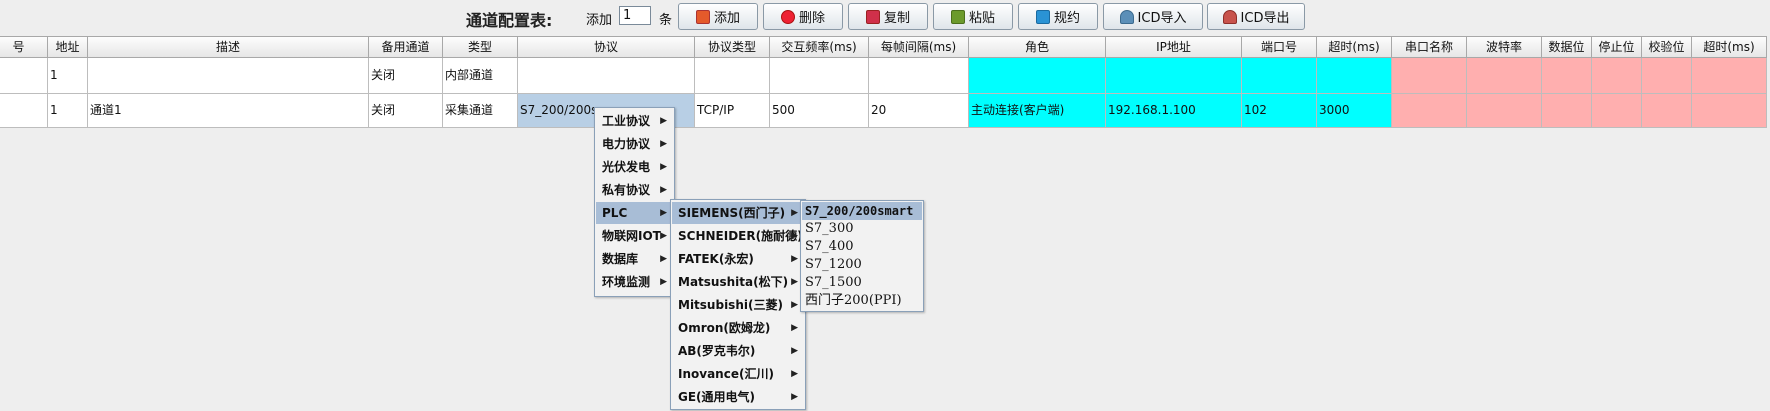 The height and width of the screenshot is (411, 1770). I want to click on menu-item-fatek: FATEK(永宏) ▶, so click(738, 259).